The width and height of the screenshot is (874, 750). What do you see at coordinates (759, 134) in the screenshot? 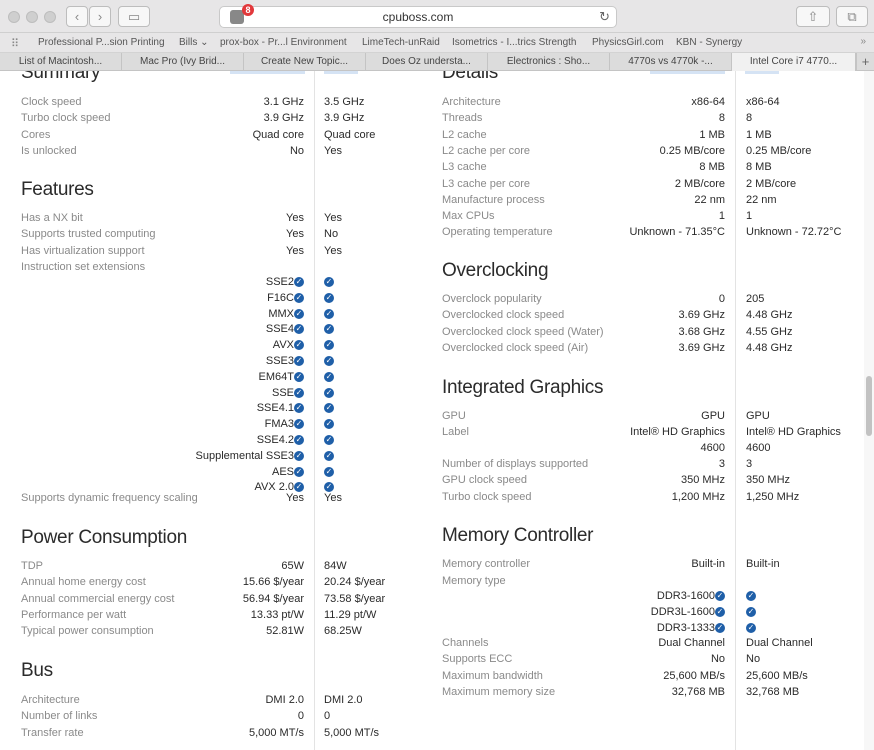
I see `value-b: 1 MB` at bounding box center [759, 134].